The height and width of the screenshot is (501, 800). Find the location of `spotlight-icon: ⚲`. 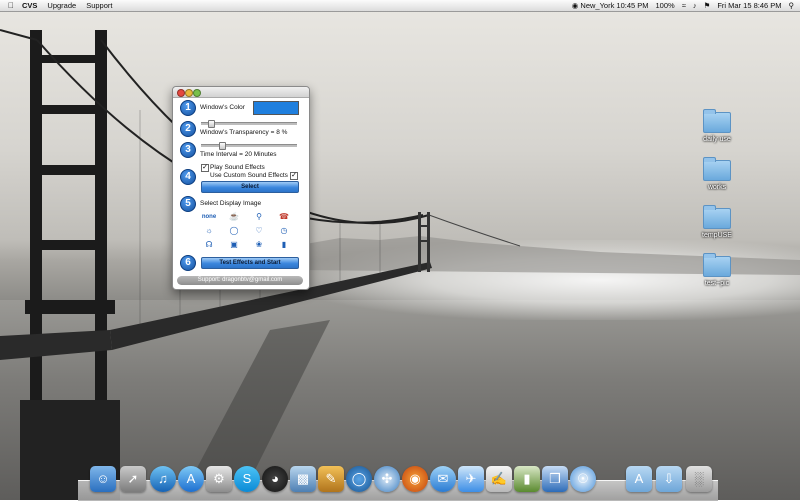

spotlight-icon: ⚲ is located at coordinates (792, 5).